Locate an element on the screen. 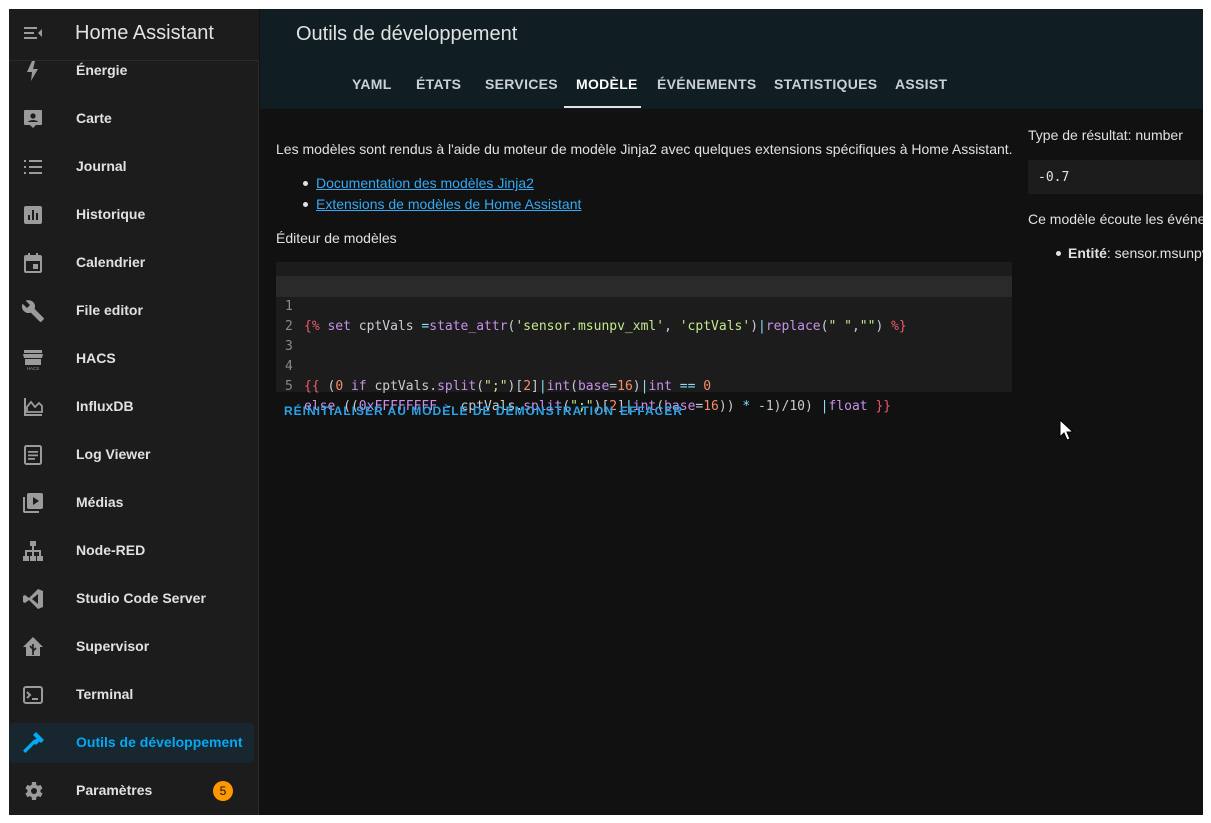 The height and width of the screenshot is (823, 1211). home-assistant-icon is located at coordinates (33, 646).